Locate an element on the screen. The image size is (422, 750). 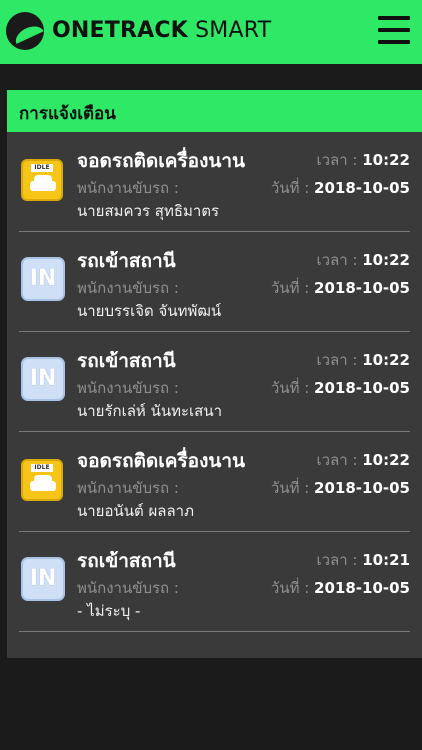
driver-name: นายอนันต์ ผลลาภ is located at coordinates (135, 511).